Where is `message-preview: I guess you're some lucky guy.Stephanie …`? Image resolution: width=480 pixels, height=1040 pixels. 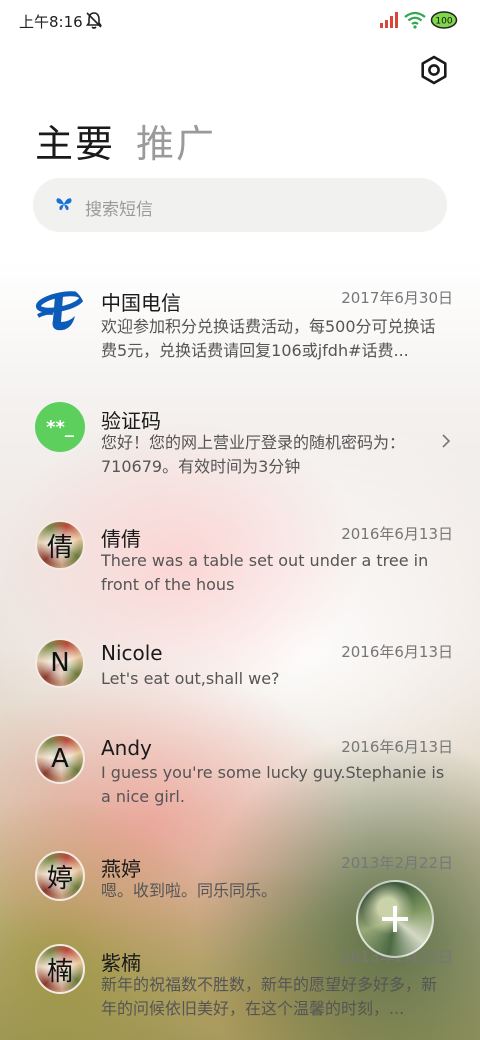 message-preview: I guess you're some lucky guy.Stephanie … is located at coordinates (273, 784).